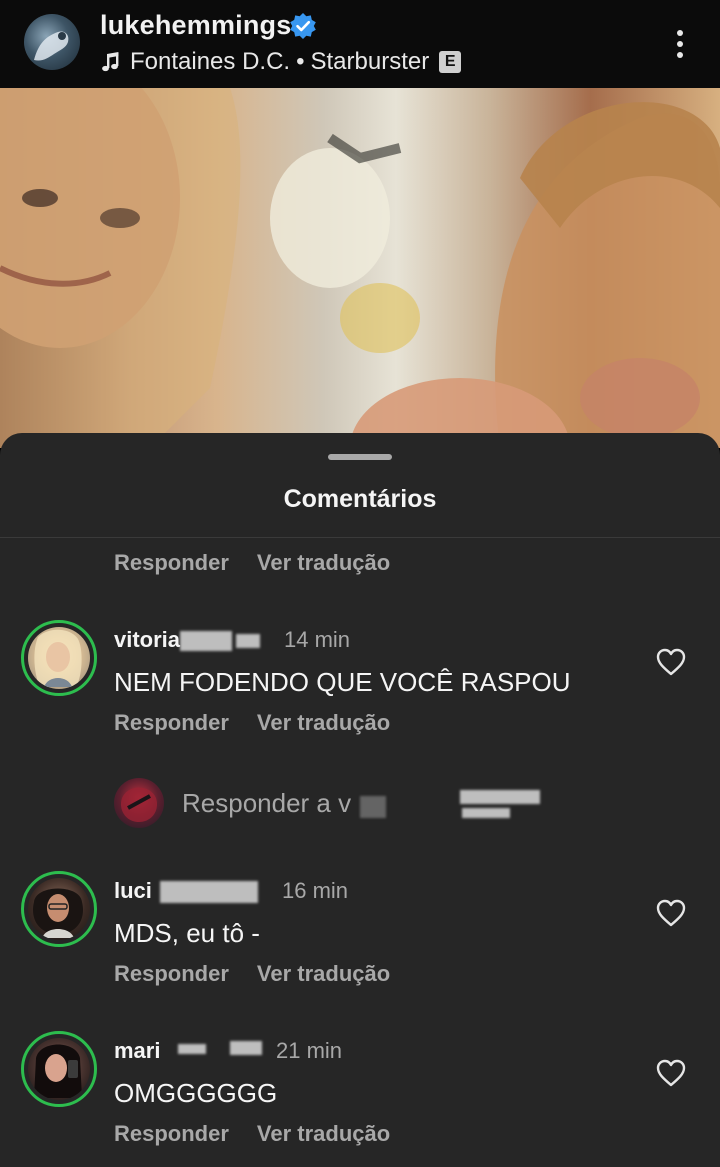 Image resolution: width=720 pixels, height=1167 pixels. I want to click on music-note-icon, so click(110, 62).